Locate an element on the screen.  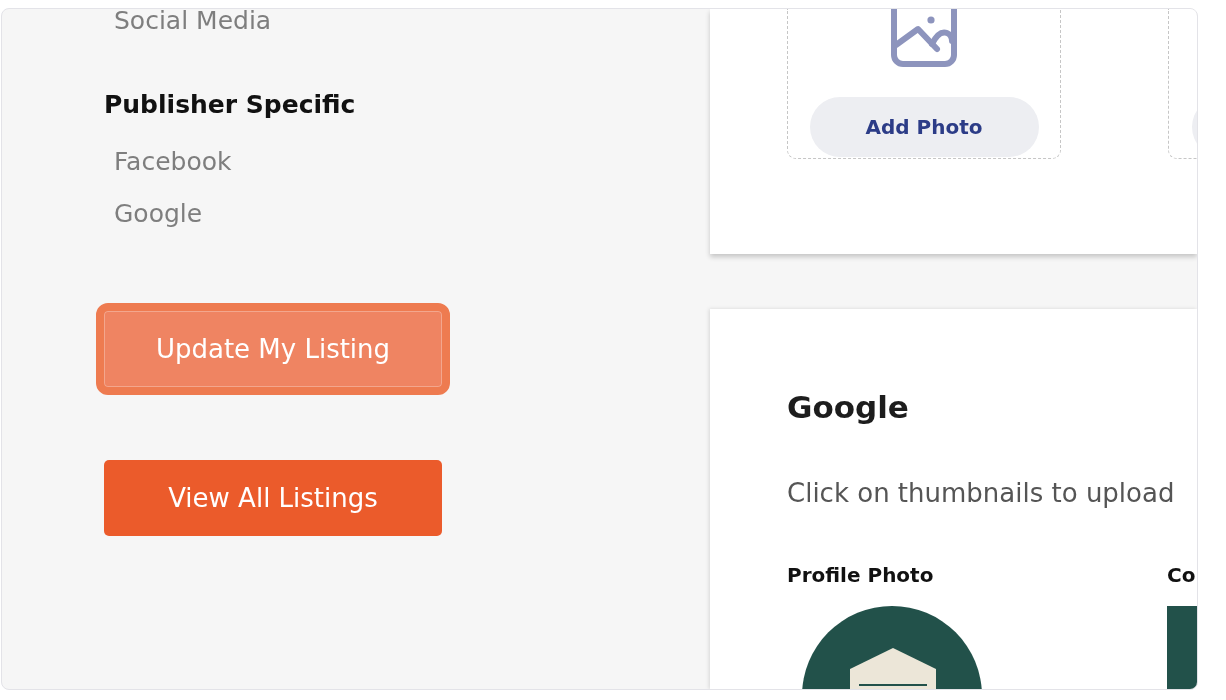
view-listings-button: View All Listings is located at coordinates (273, 498).